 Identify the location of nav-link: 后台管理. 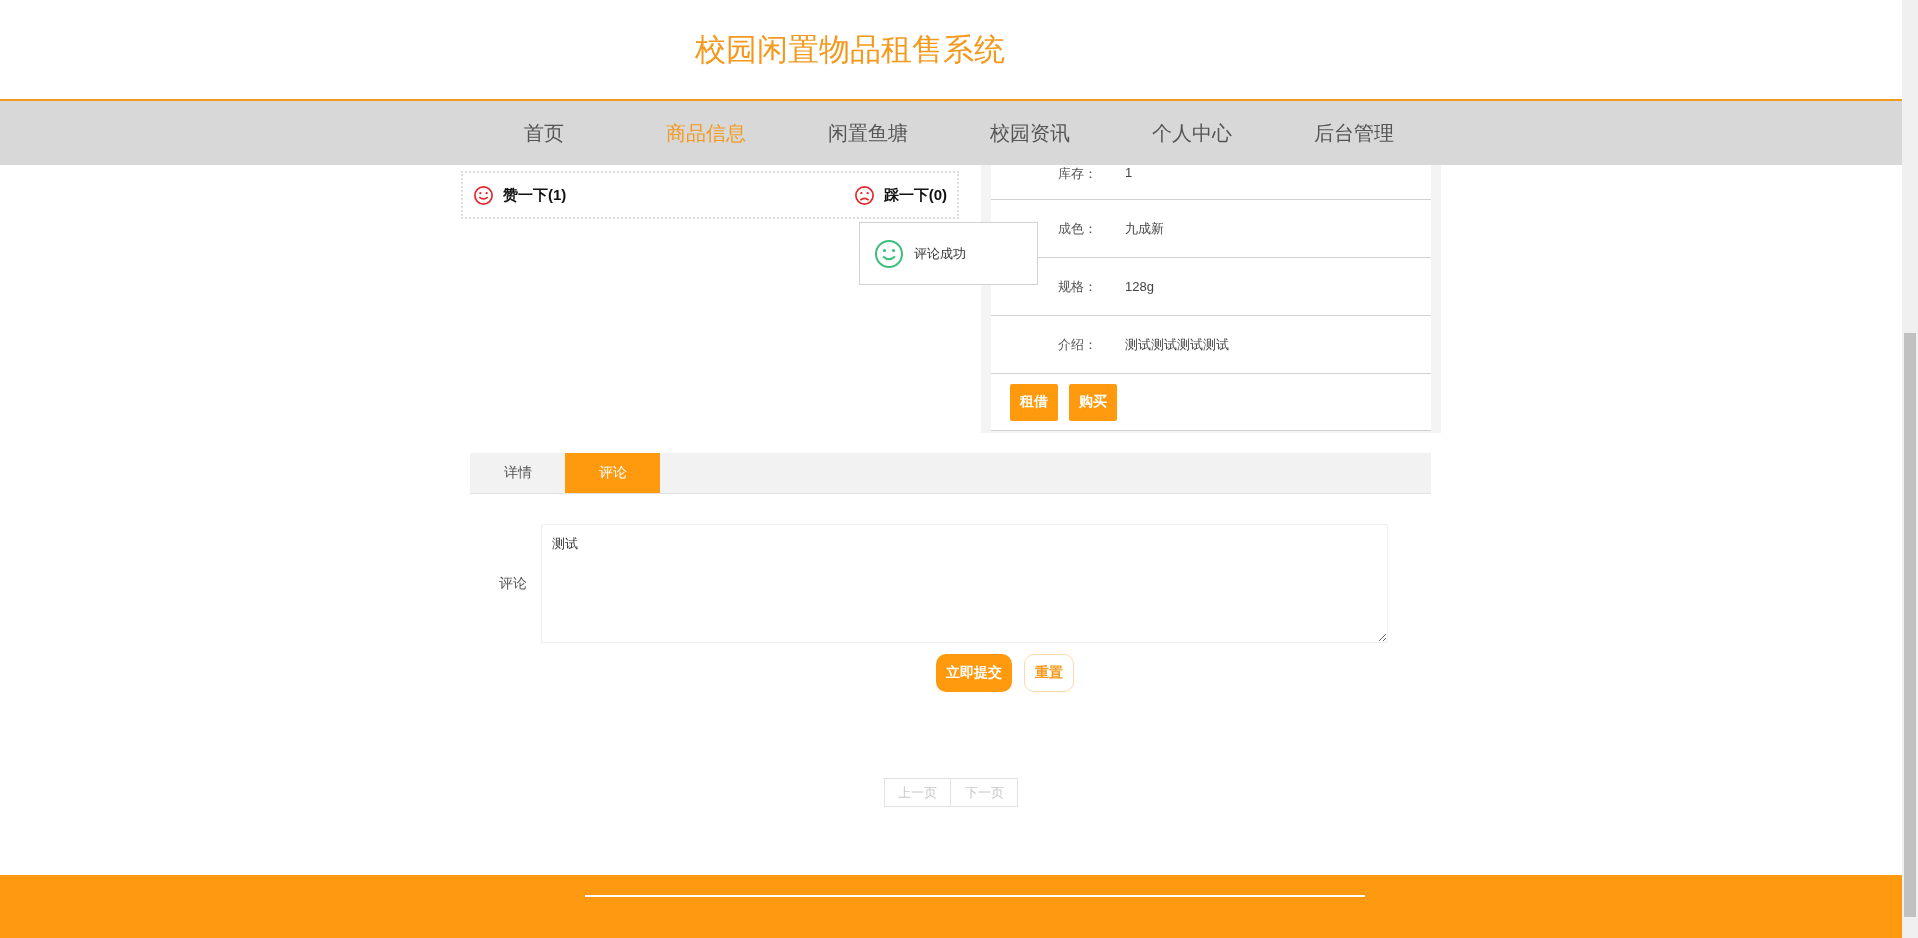
(1354, 133).